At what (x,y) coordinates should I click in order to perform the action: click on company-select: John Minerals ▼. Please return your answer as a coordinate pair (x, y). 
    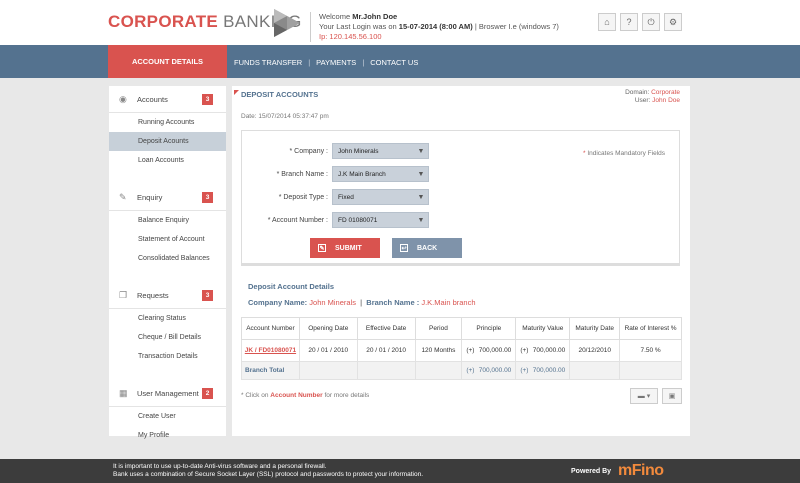
    Looking at the image, I should click on (380, 151).